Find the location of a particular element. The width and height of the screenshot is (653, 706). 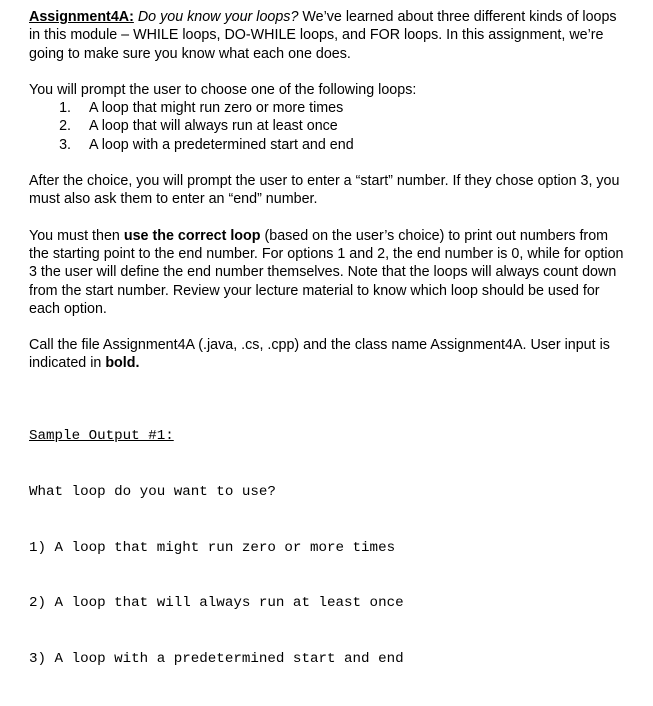

sample-output-heading: Sample Output #1: is located at coordinates (101, 435).